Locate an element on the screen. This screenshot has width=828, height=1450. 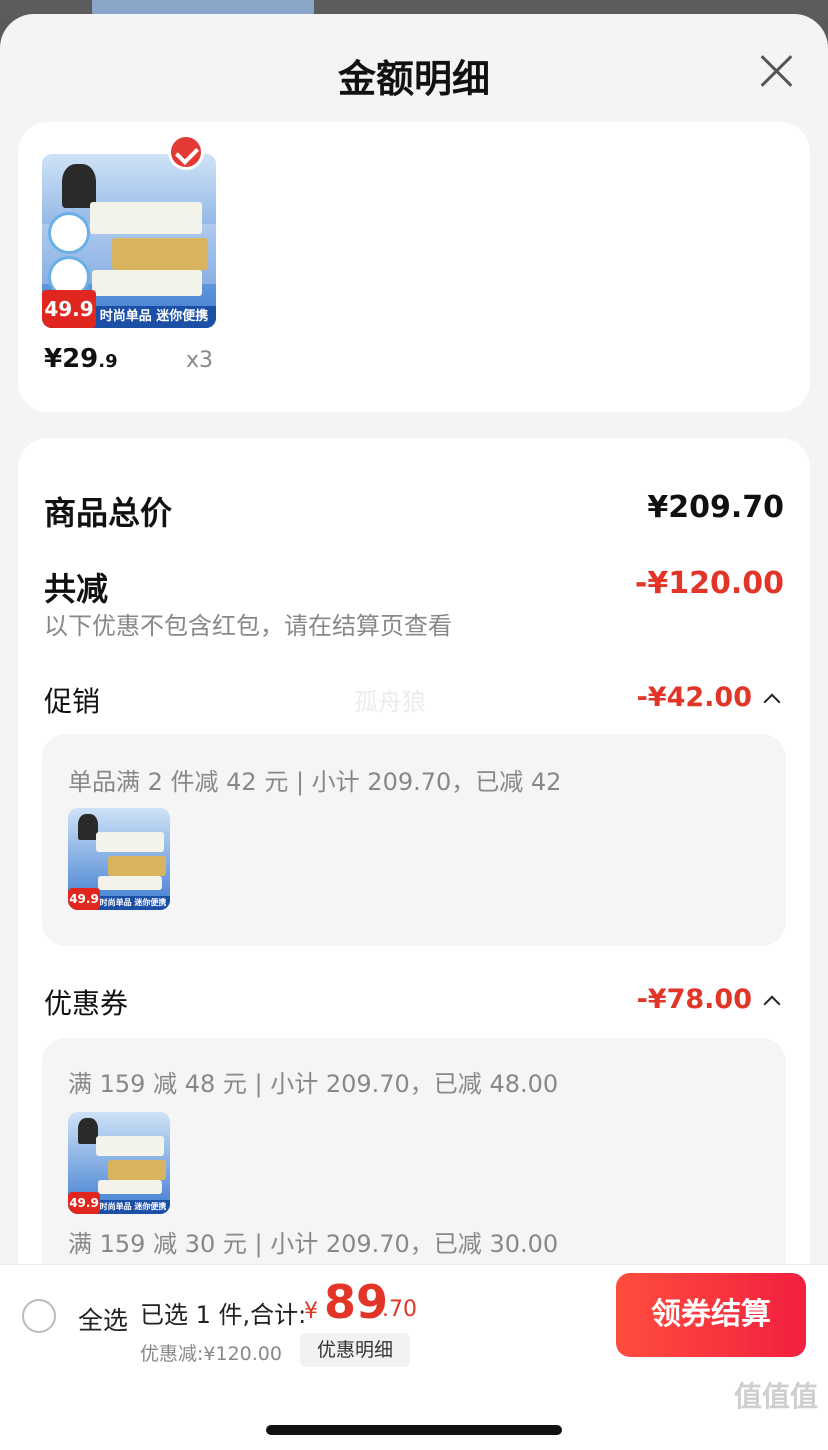
item-price: ¥29.9 is located at coordinates (81, 359).